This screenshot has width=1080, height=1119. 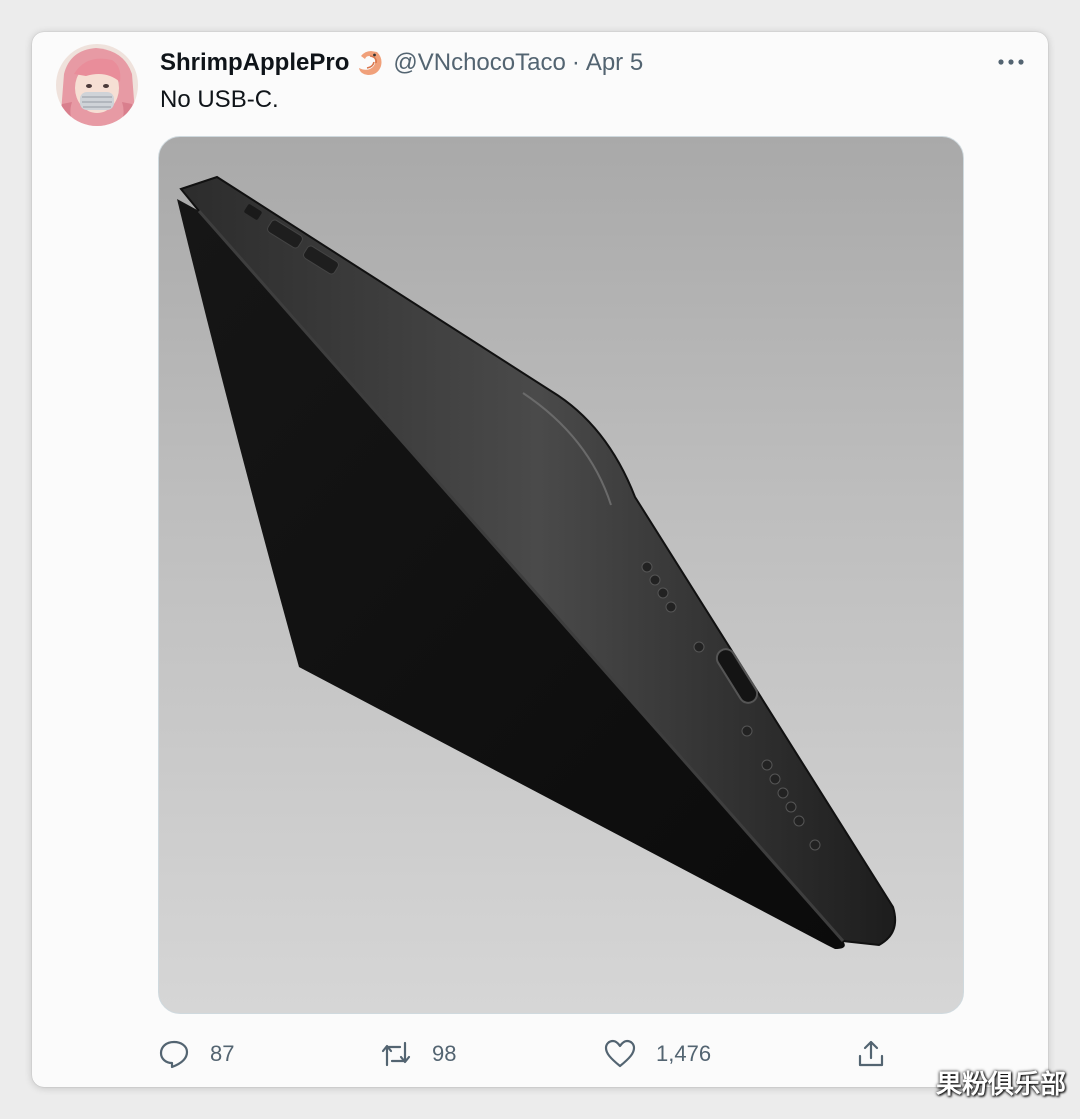 I want to click on tweet-header: ShrimpApplePro @VNchocoTaco · Apr 5, so click(x=594, y=63).